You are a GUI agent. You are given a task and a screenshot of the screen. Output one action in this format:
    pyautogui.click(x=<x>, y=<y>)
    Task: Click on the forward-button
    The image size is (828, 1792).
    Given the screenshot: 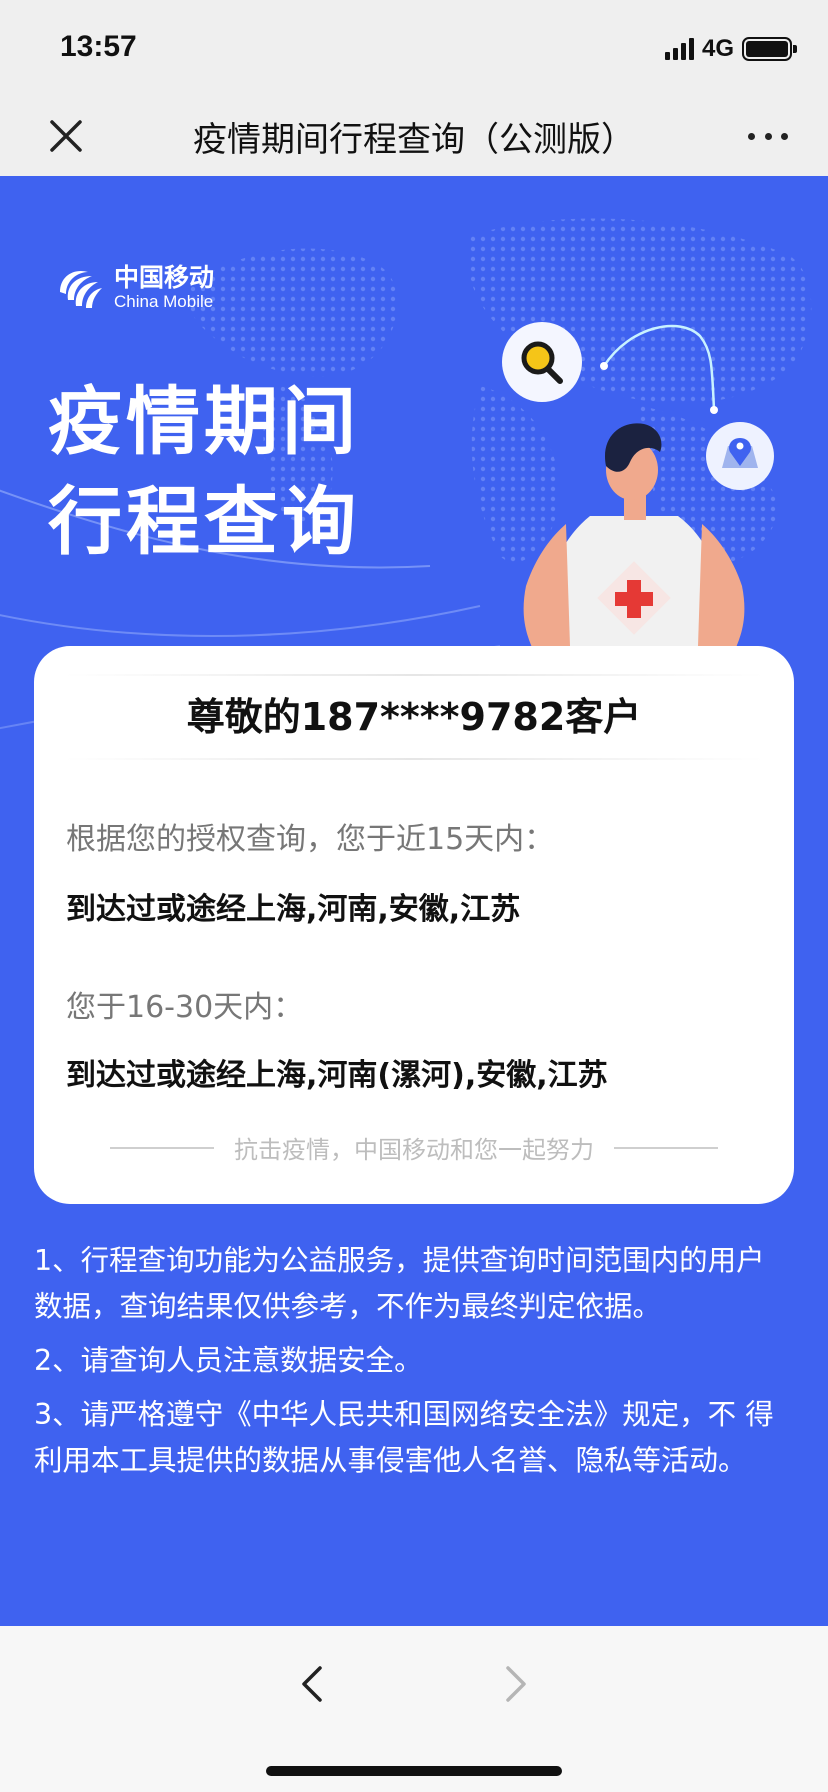 What is the action you would take?
    pyautogui.click(x=516, y=1684)
    